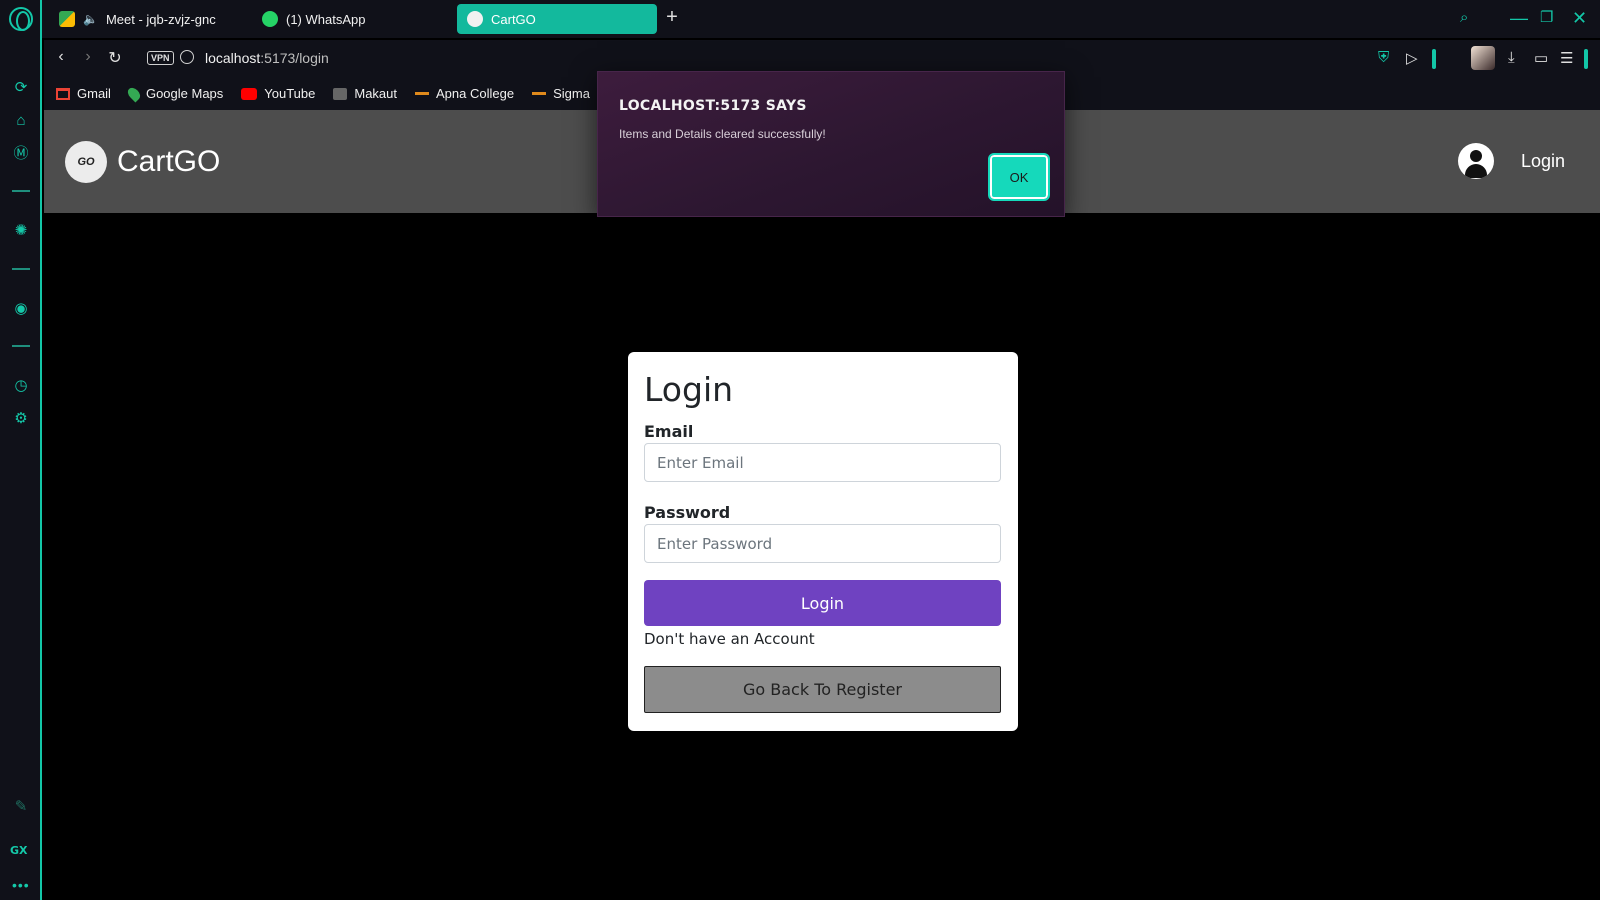  Describe the element at coordinates (1543, 161) in the screenshot. I see `header-login-link: Login` at that location.